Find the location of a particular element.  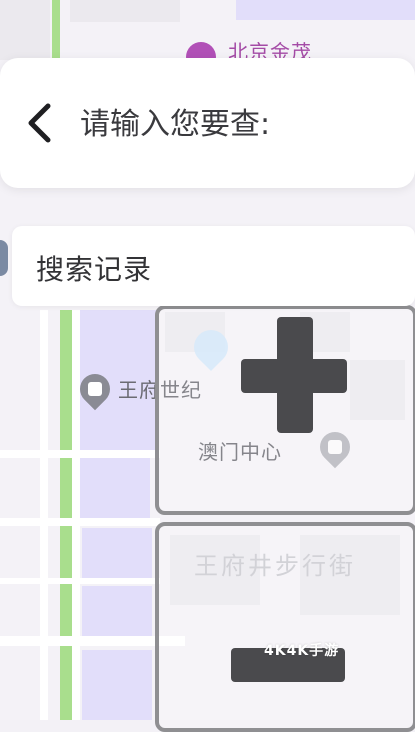

search-history-card: 搜索记录 is located at coordinates (213, 266).